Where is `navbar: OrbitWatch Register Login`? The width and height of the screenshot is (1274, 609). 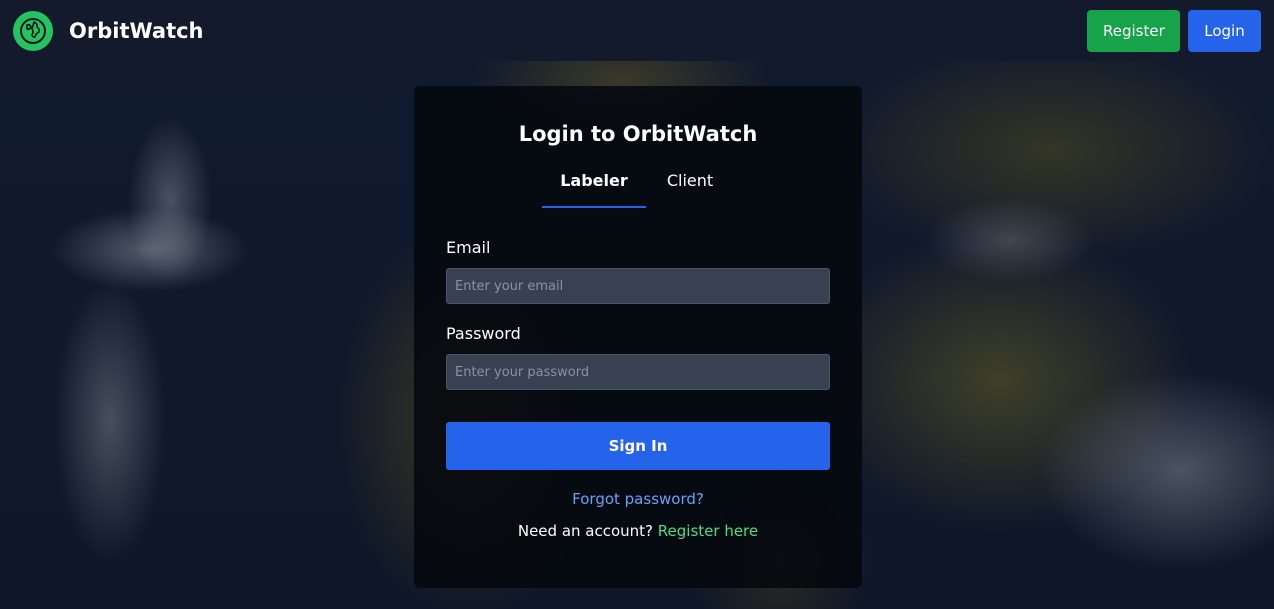 navbar: OrbitWatch Register Login is located at coordinates (637, 30).